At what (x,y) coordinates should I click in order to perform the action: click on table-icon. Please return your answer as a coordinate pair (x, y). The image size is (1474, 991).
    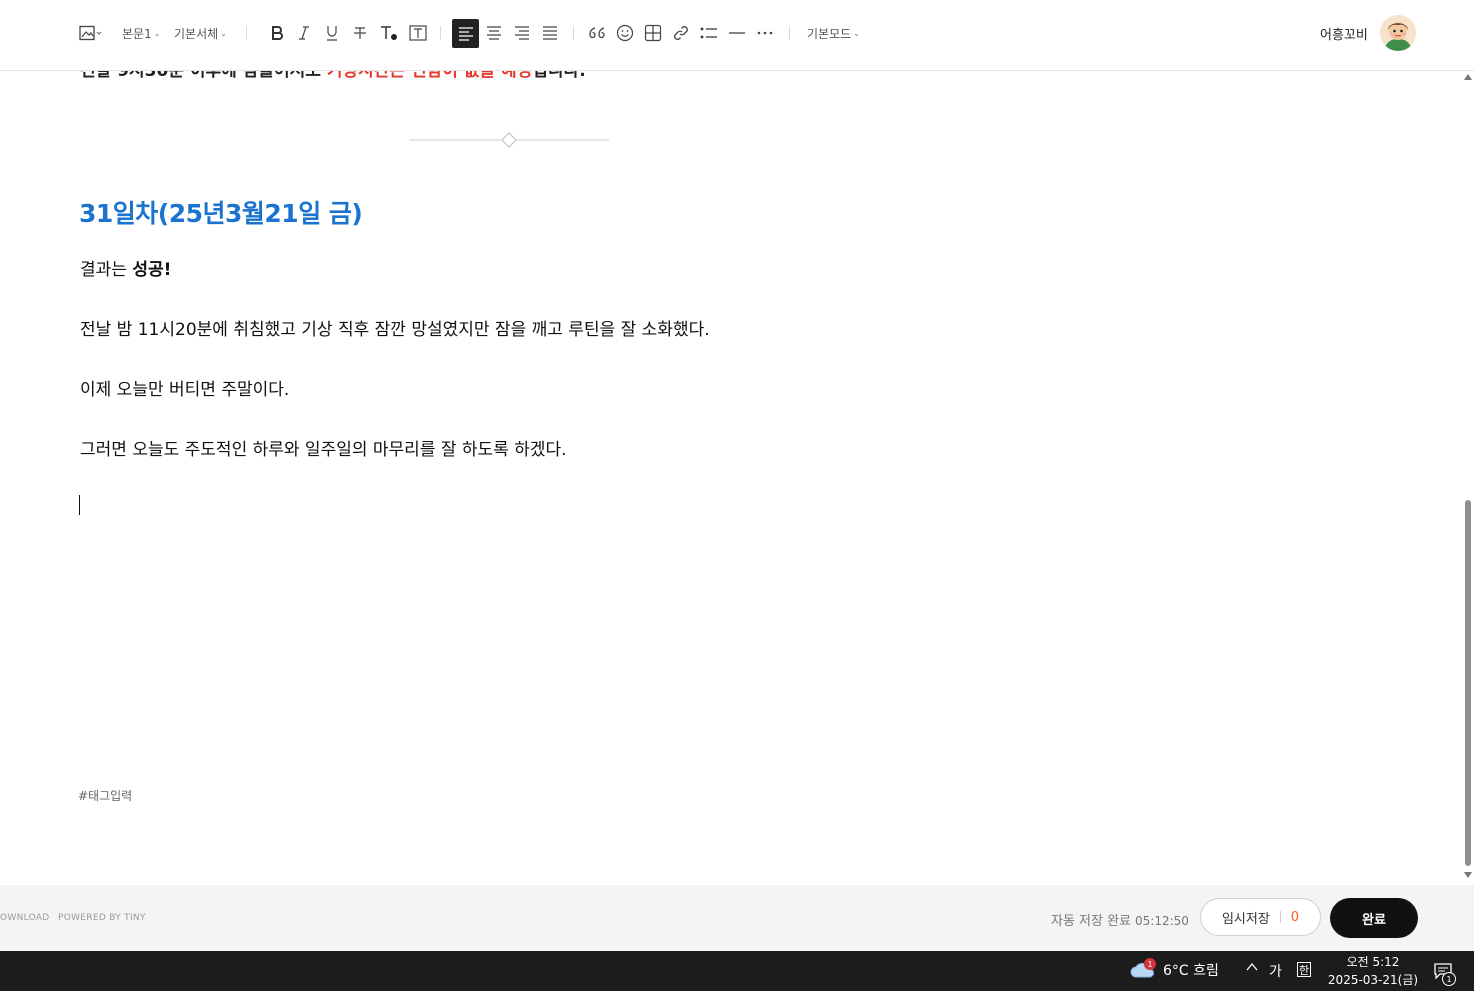
    Looking at the image, I should click on (653, 33).